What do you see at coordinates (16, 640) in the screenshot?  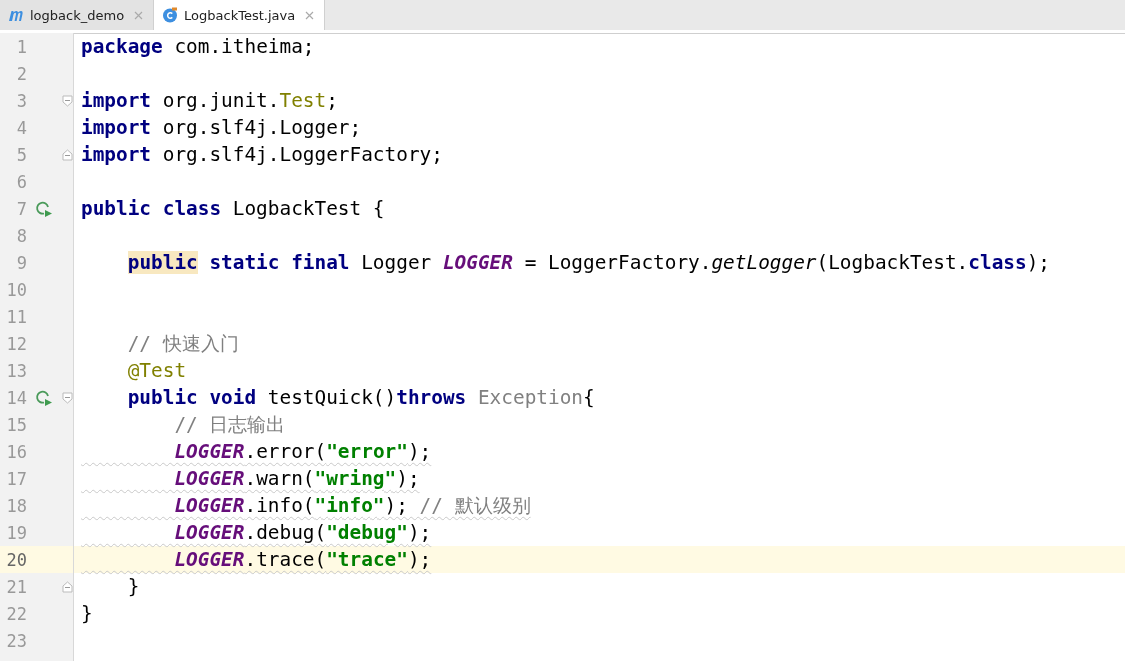 I see `line-number: 23` at bounding box center [16, 640].